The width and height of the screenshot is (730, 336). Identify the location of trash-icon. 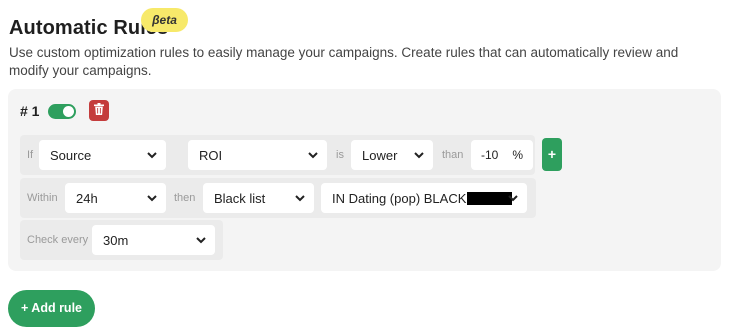
(99, 111).